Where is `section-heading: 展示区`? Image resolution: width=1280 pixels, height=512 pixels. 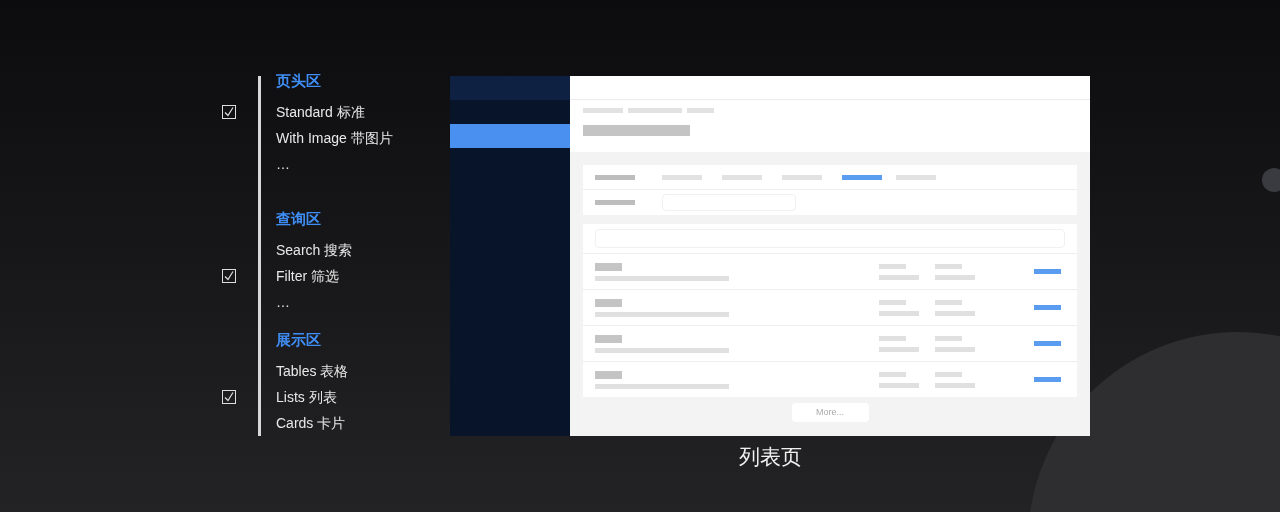
section-heading: 展示区 is located at coordinates (298, 339).